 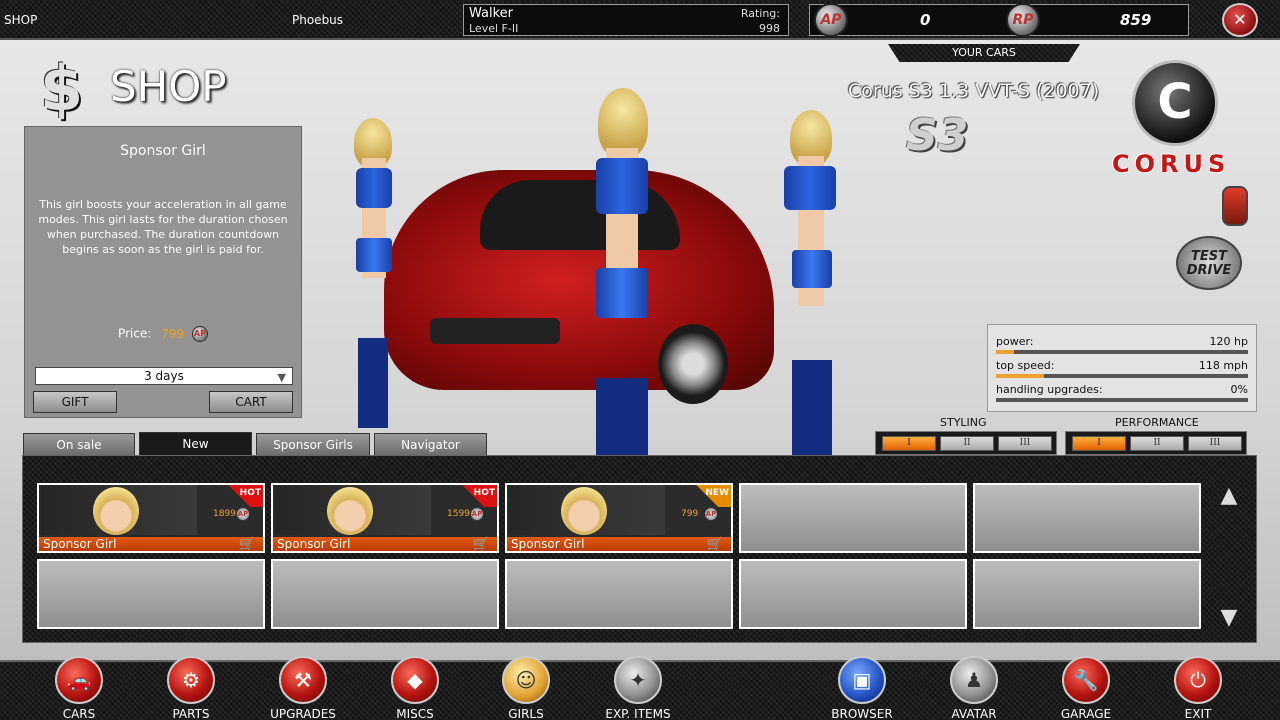 I want to click on rp-coin-icon: RP, so click(x=1023, y=20).